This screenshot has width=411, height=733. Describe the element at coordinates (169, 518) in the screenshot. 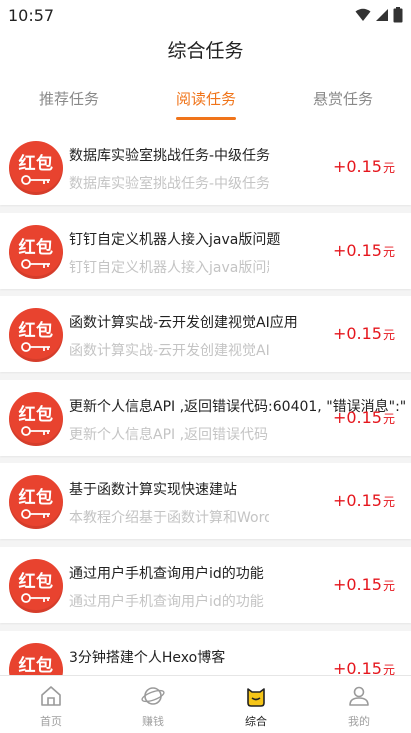

I see `task-subtitle: 本教程介绍基于函数计算和Word` at that location.